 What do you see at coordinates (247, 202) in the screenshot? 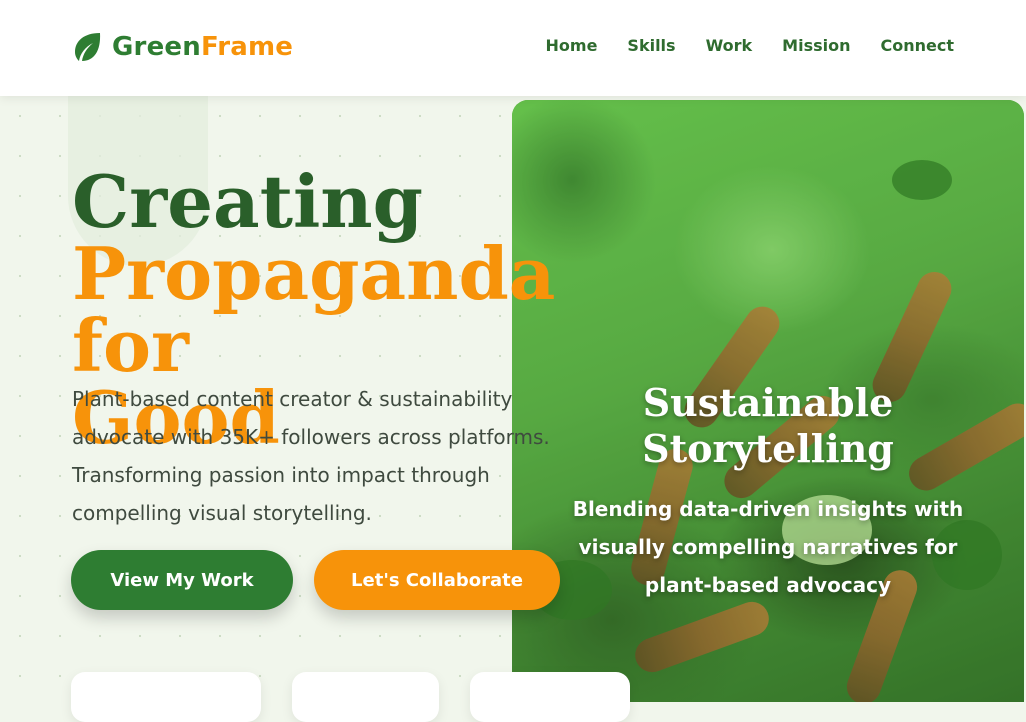
I see `hero-title-line1: Creating` at bounding box center [247, 202].